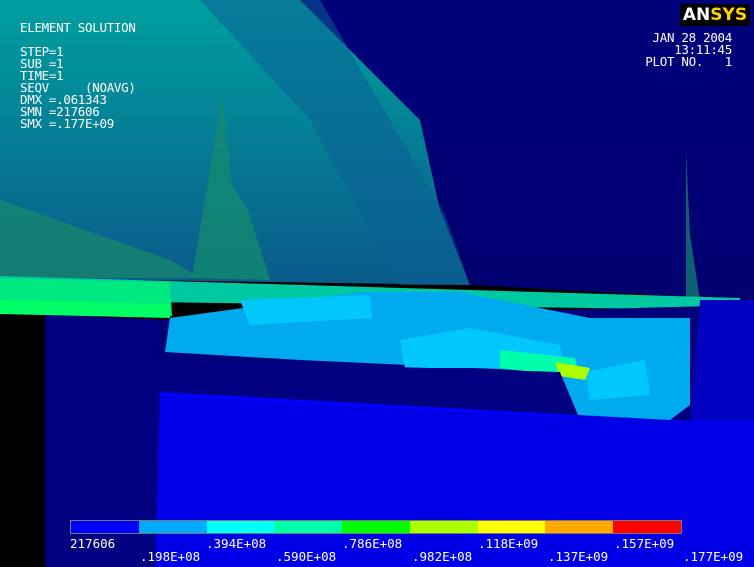 The height and width of the screenshot is (567, 754). I want to click on info-line: ELEMENT SOLUTION, so click(78, 27).